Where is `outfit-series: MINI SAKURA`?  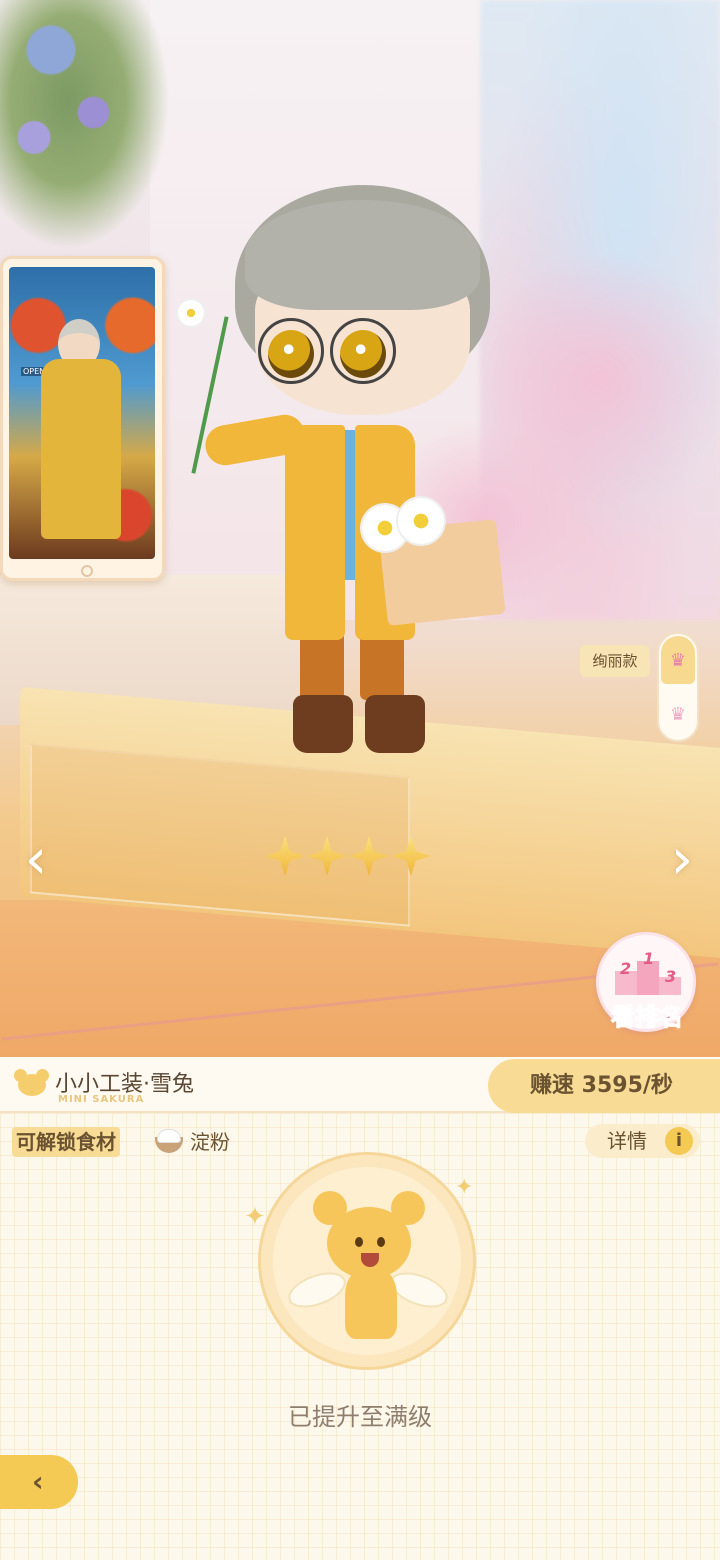 outfit-series: MINI SAKURA is located at coordinates (101, 1099).